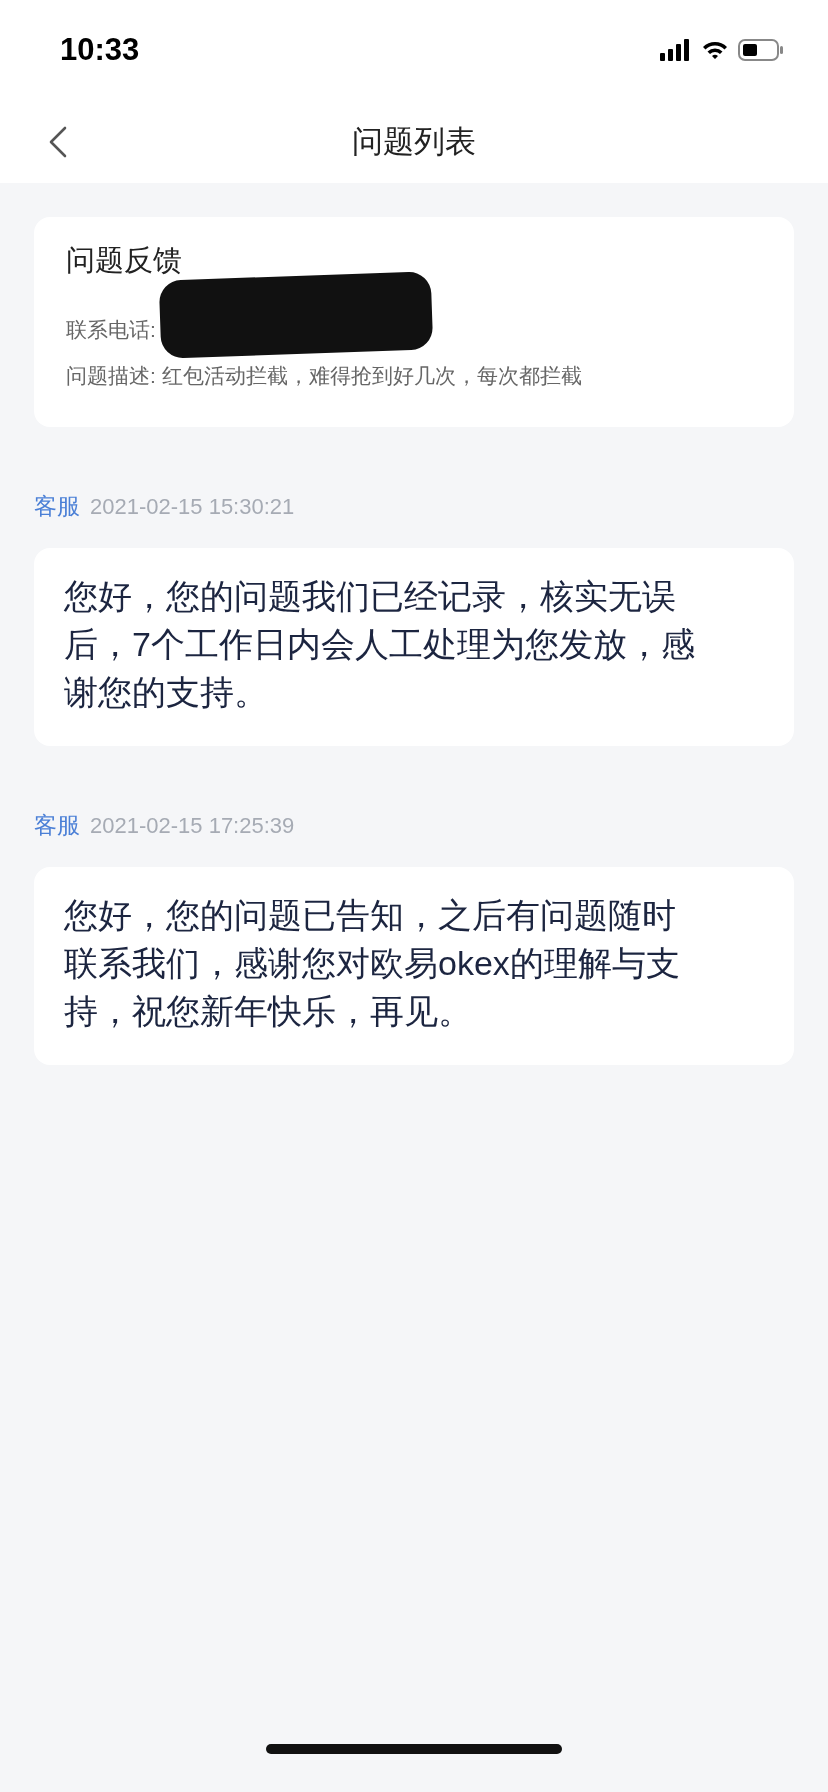 This screenshot has height=1792, width=828. What do you see at coordinates (324, 376) in the screenshot?
I see `problem-description: 问题描述: 红包活动拦截，难得抢到好几次，每次都拦截` at bounding box center [324, 376].